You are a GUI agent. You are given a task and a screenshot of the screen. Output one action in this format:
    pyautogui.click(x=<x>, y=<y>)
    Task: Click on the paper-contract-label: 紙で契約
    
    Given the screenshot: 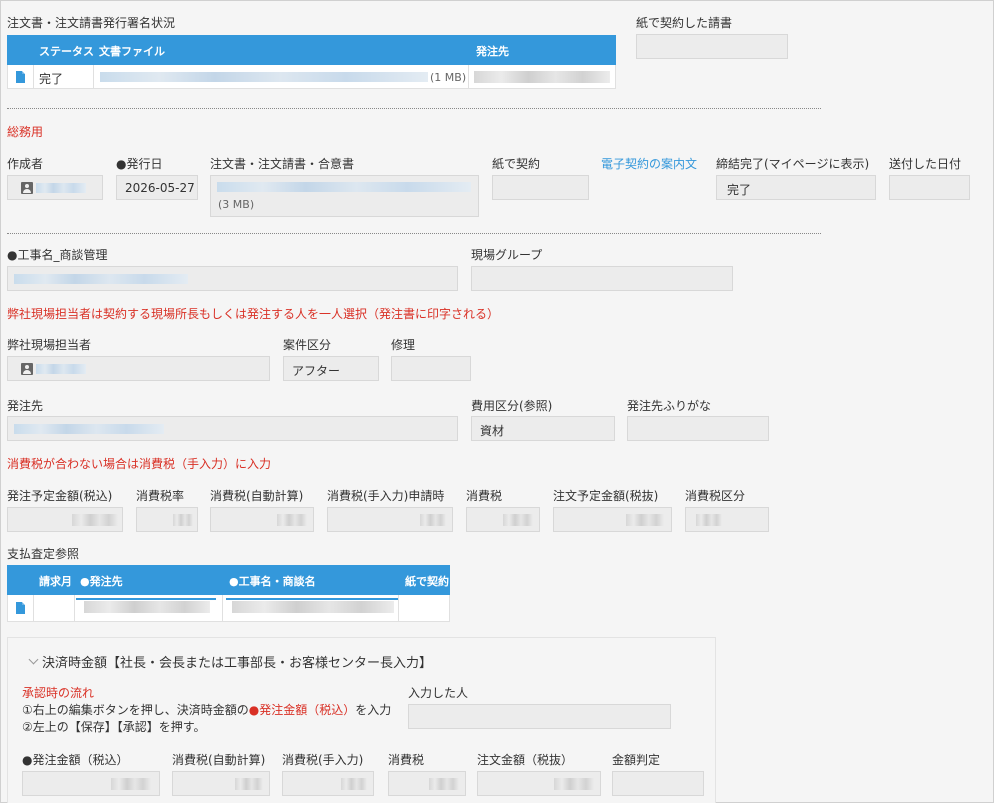 What is the action you would take?
    pyautogui.click(x=516, y=164)
    